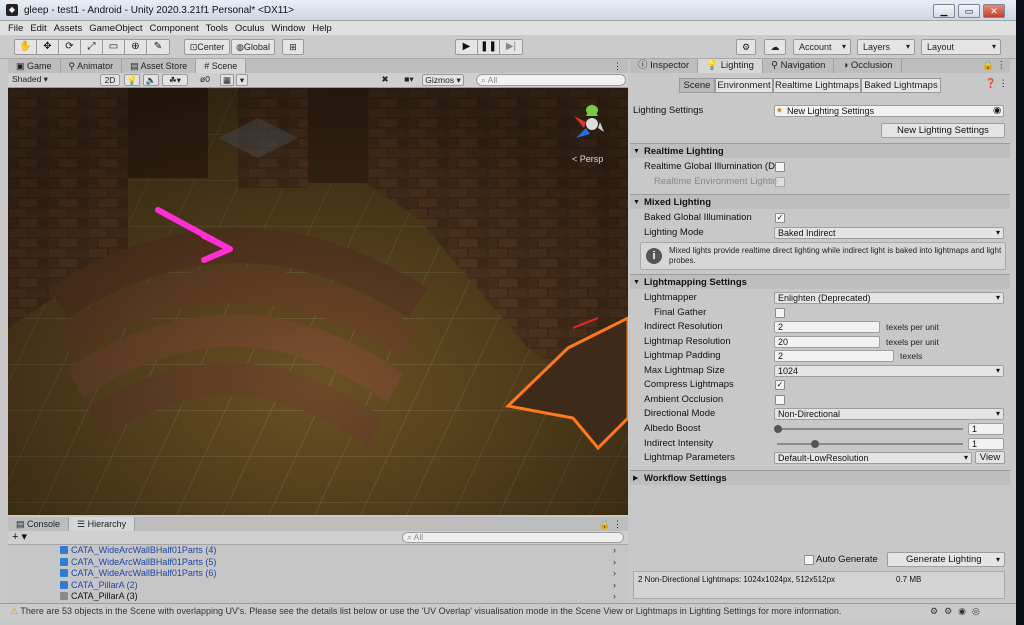 This screenshot has width=1024, height=625. I want to click on pause-icon: ❚❚, so click(489, 47).